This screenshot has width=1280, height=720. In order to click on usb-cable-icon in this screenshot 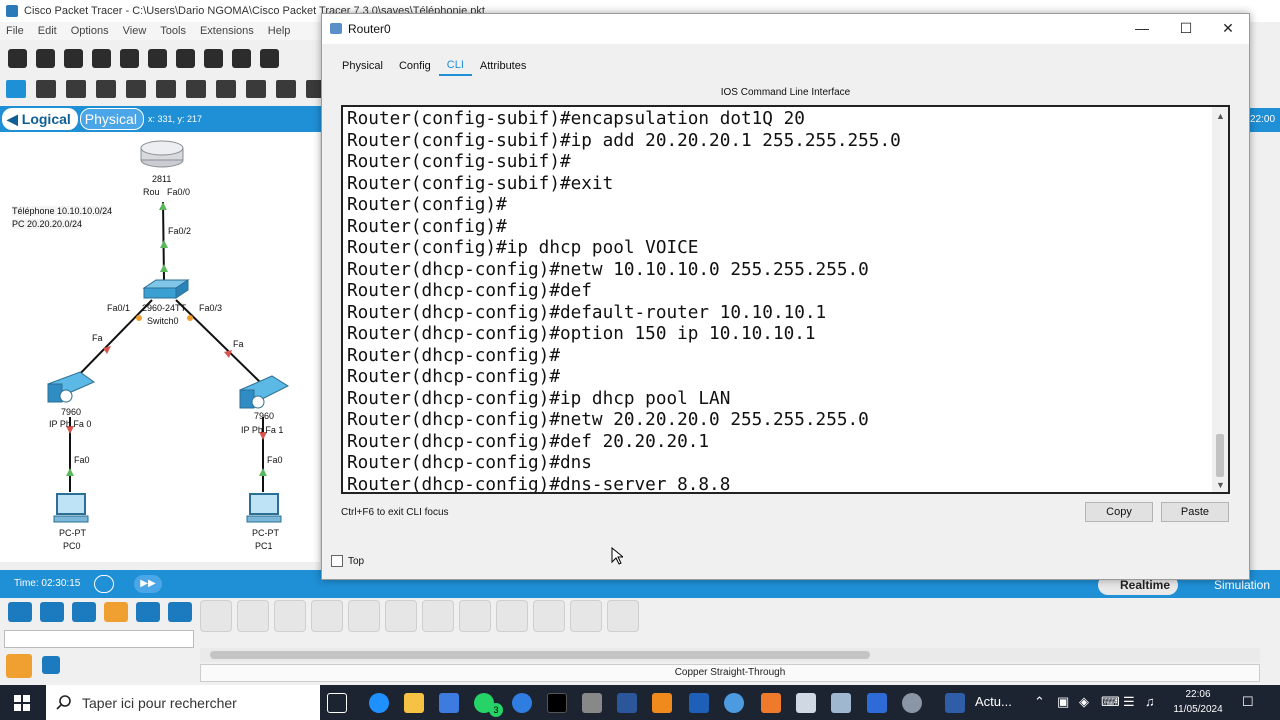, I will do `click(623, 616)`.